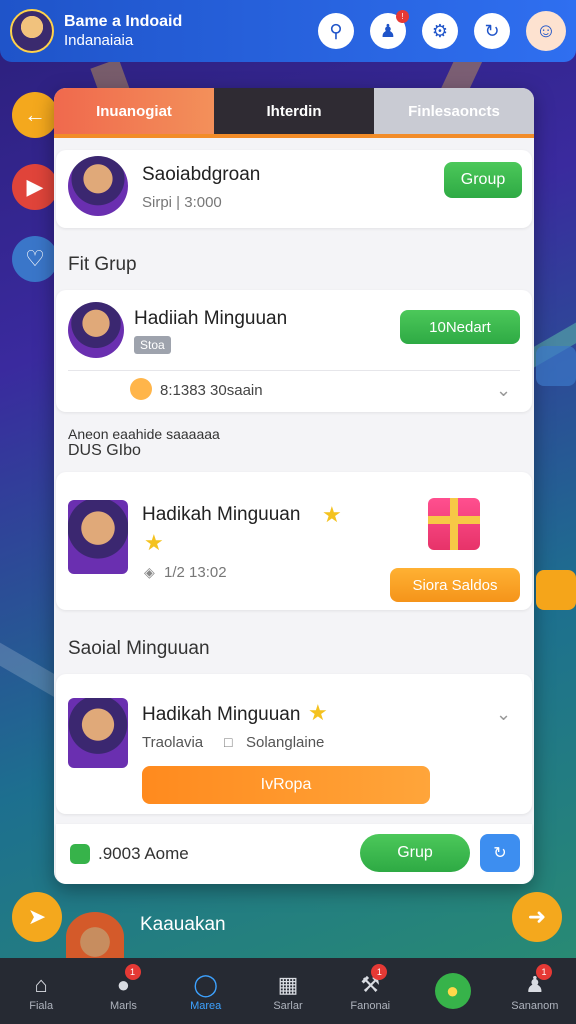 The height and width of the screenshot is (1024, 576). I want to click on reward-avatar, so click(96, 330).